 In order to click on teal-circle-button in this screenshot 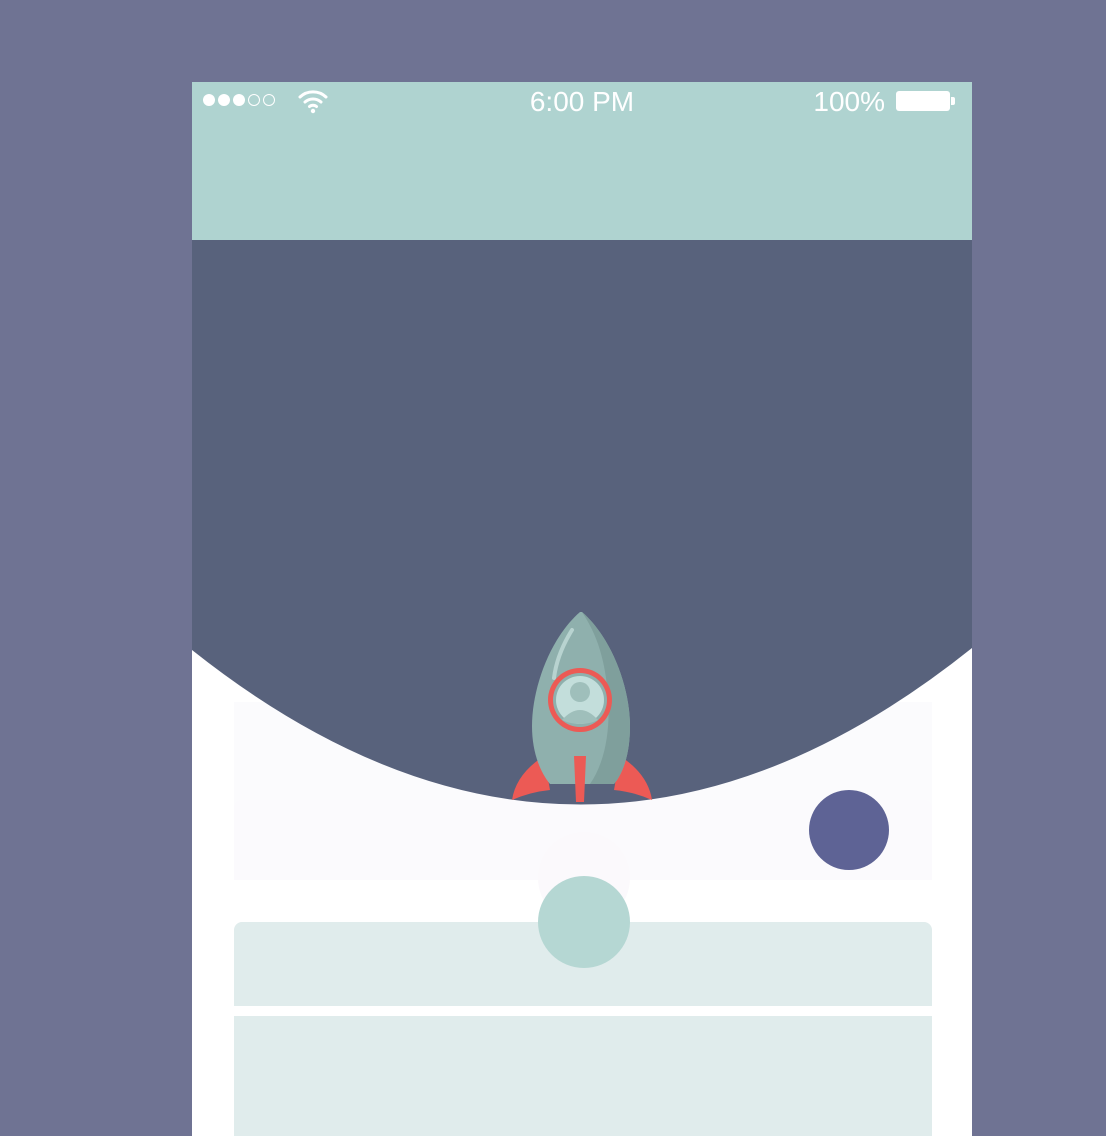, I will do `click(584, 922)`.